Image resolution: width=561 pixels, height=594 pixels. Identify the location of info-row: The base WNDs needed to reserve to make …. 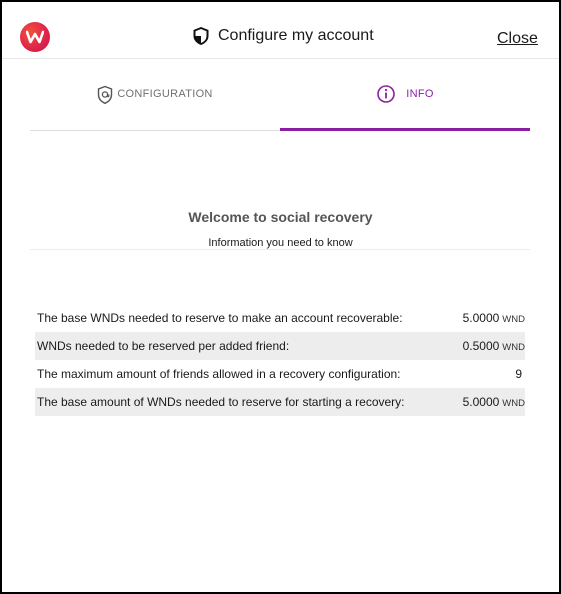
(280, 318).